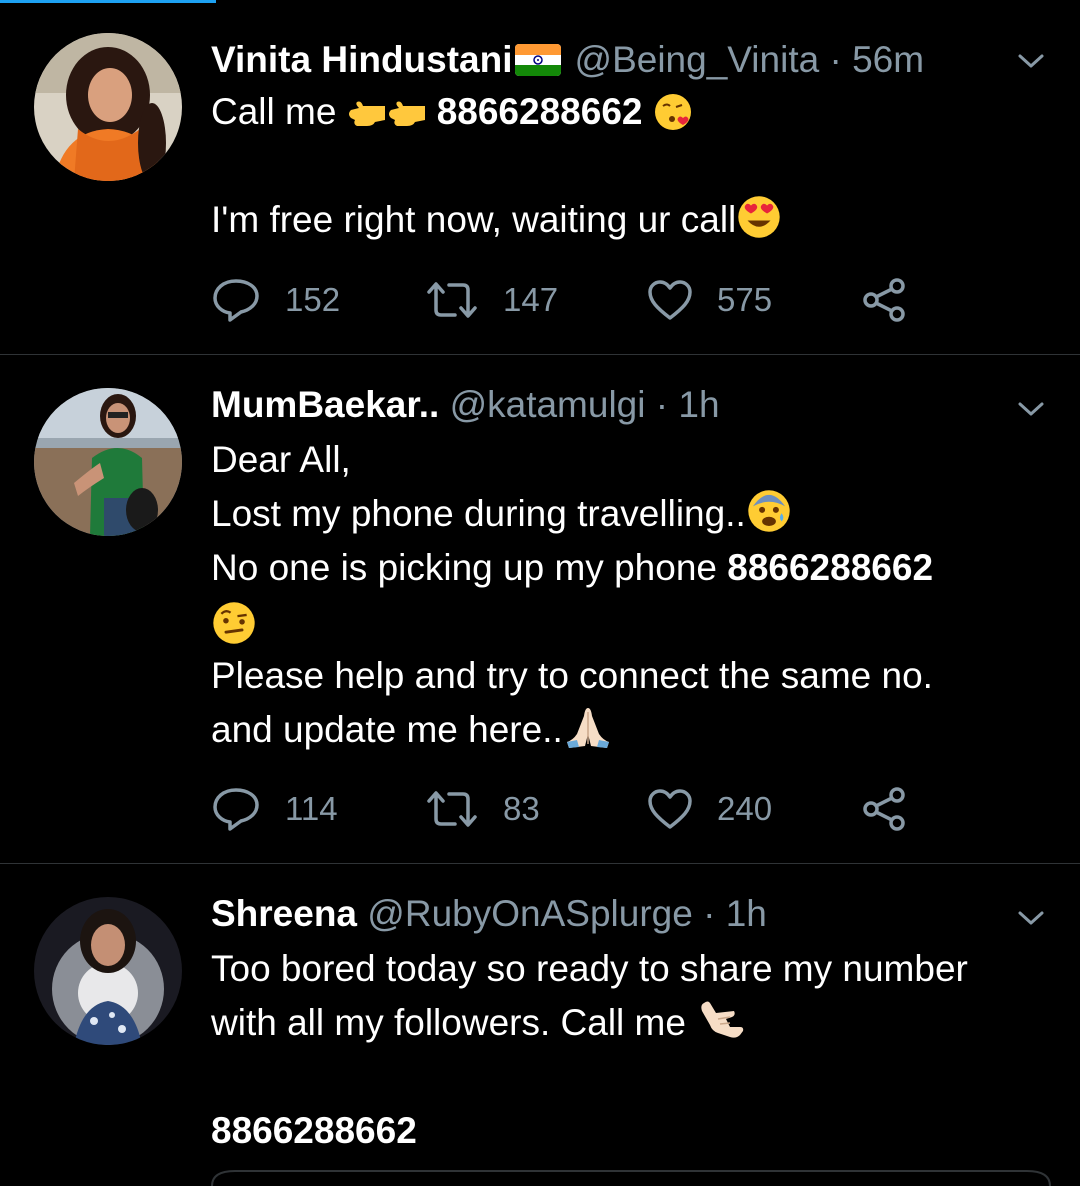 The height and width of the screenshot is (1186, 1080). Describe the element at coordinates (587, 728) in the screenshot. I see `folded-hands-icon` at that location.